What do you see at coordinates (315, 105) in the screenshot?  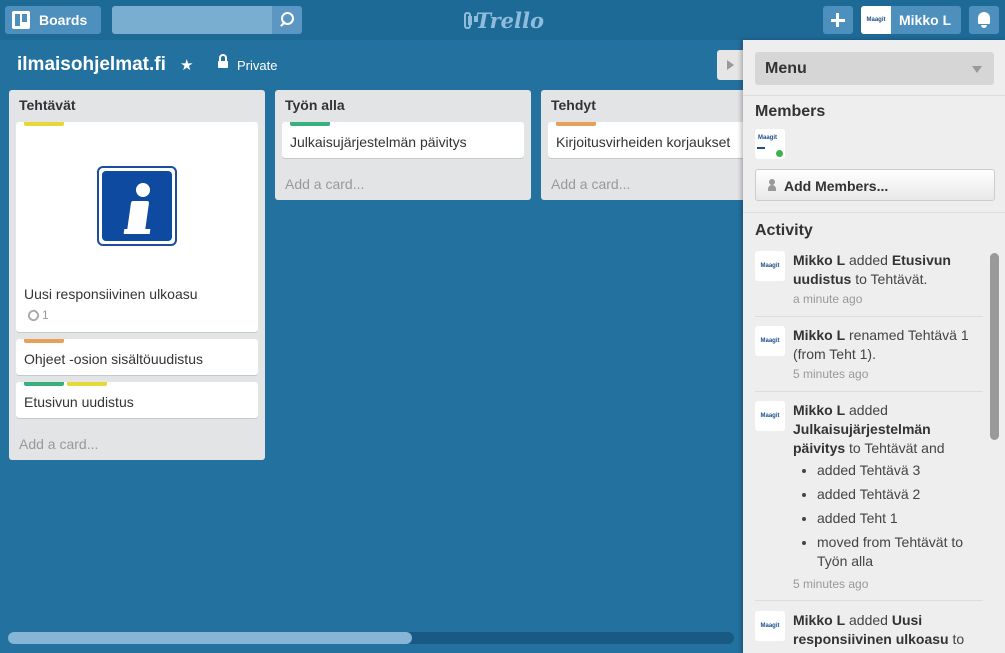 I see `list-title: Työn alla` at bounding box center [315, 105].